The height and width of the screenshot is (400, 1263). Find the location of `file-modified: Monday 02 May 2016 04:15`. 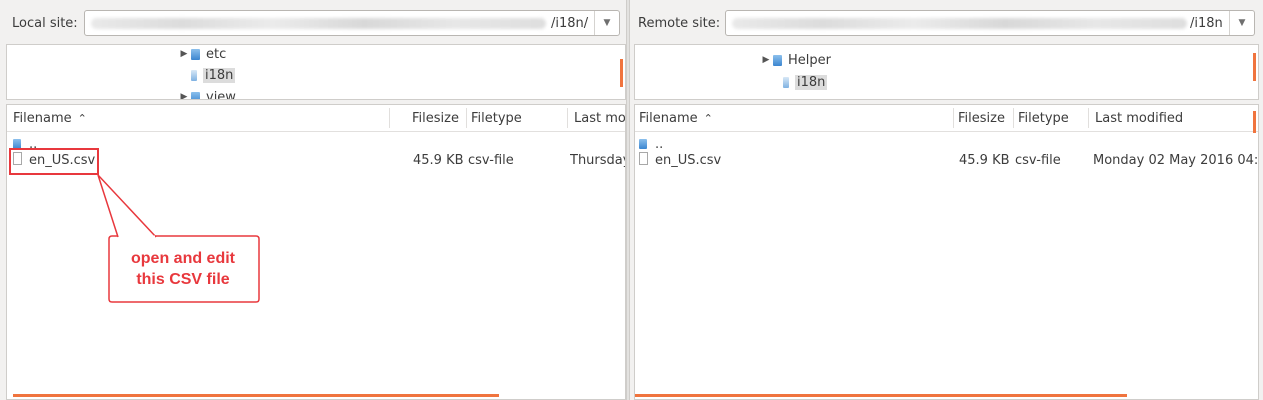

file-modified: Monday 02 May 2016 04:15 is located at coordinates (1175, 160).